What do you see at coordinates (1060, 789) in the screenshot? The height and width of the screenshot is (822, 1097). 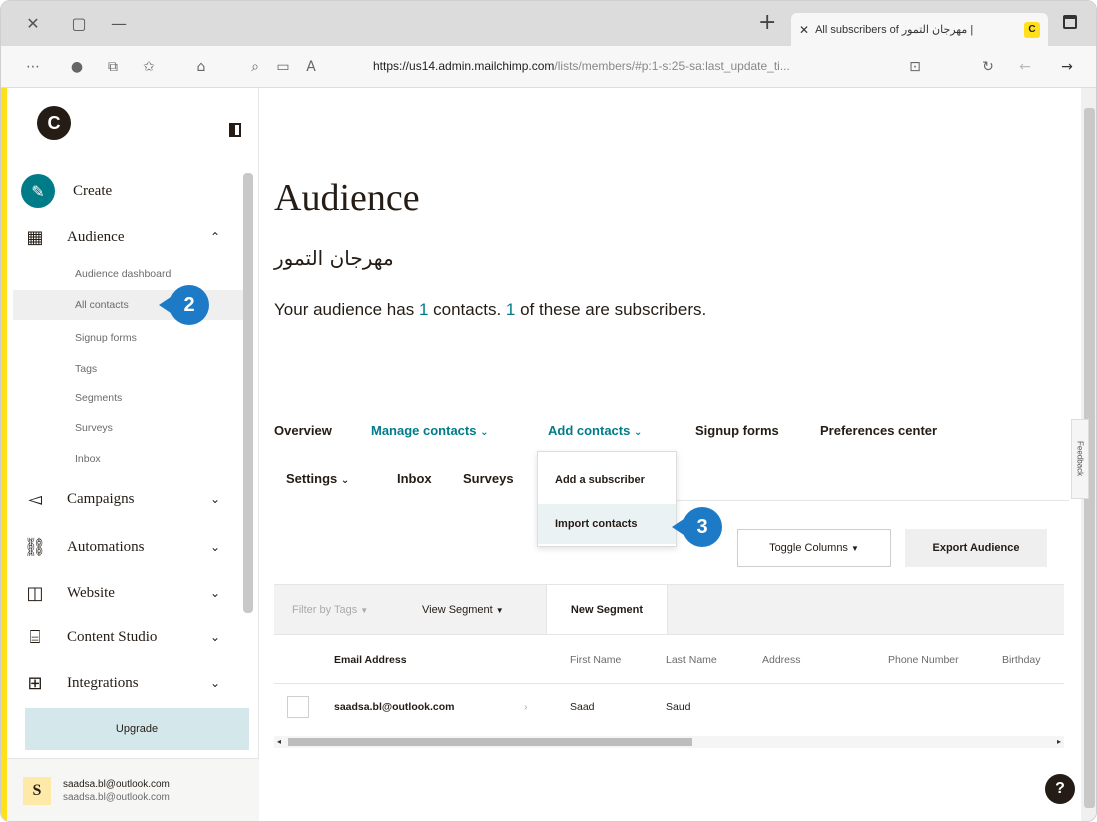 I see `help-button: ?` at bounding box center [1060, 789].